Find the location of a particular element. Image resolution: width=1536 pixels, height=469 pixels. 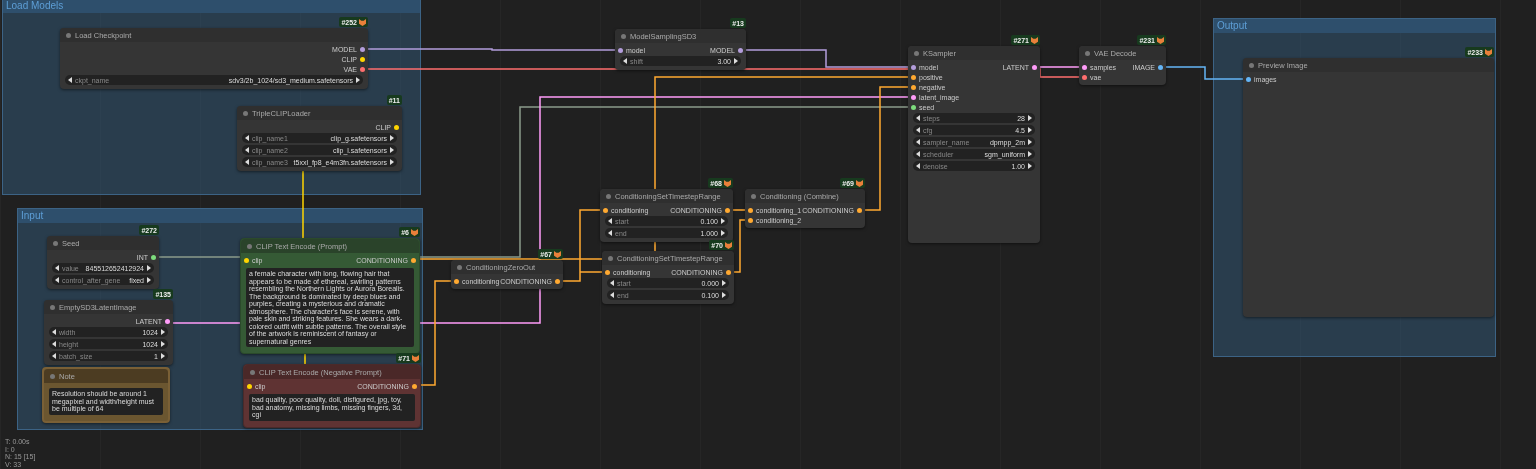

group-title: Output is located at coordinates (1232, 26).